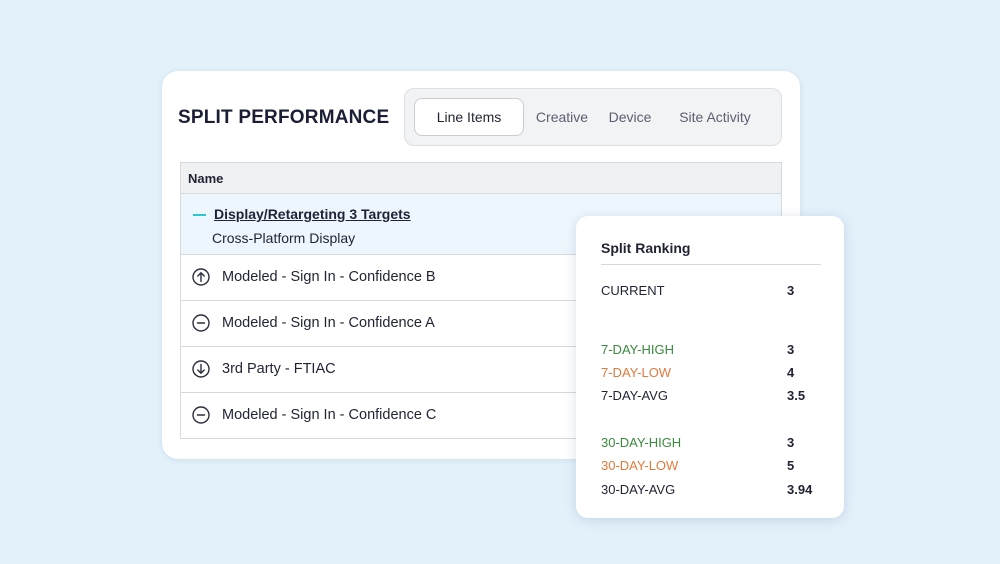  What do you see at coordinates (641, 442) in the screenshot?
I see `thirty-day-high-label: 30-DAY-HIGH` at bounding box center [641, 442].